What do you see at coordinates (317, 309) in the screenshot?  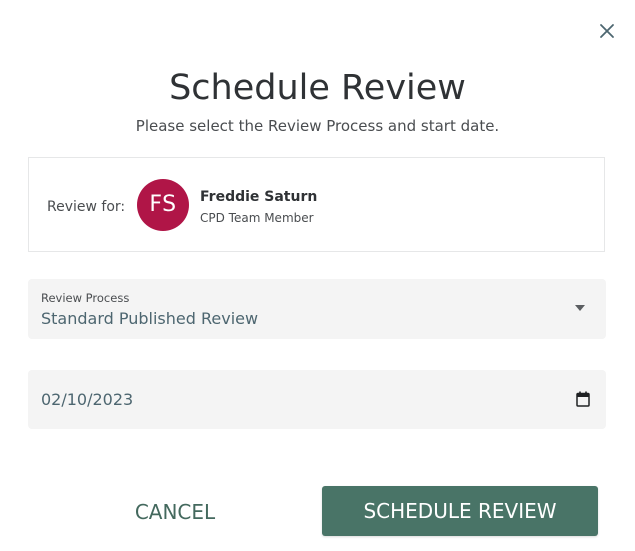 I see `review-process-select: Review Process Standard Published Review` at bounding box center [317, 309].